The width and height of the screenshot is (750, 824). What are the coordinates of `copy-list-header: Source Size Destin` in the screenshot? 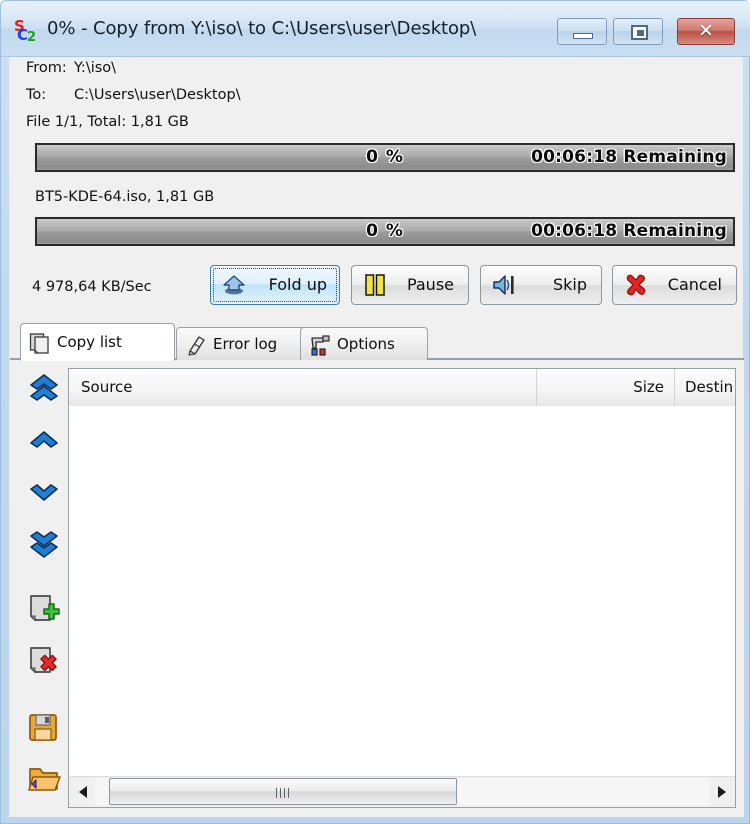 It's located at (402, 388).